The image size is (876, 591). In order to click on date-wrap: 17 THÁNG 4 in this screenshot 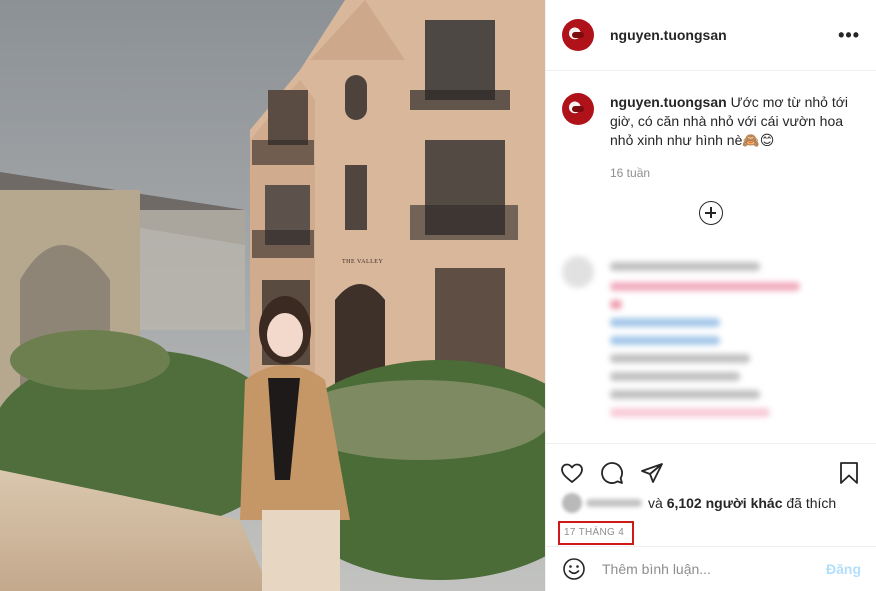, I will do `click(711, 533)`.